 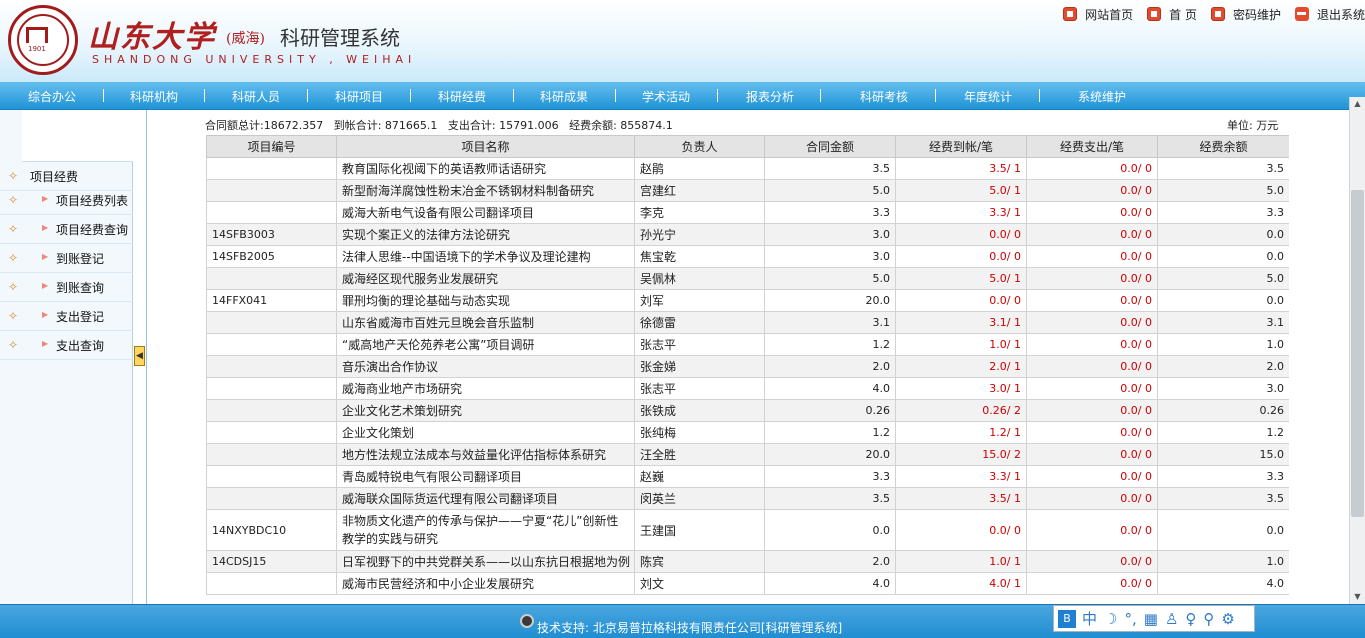 I want to click on col-header-received: 经费到帐/笔, so click(x=961, y=146).